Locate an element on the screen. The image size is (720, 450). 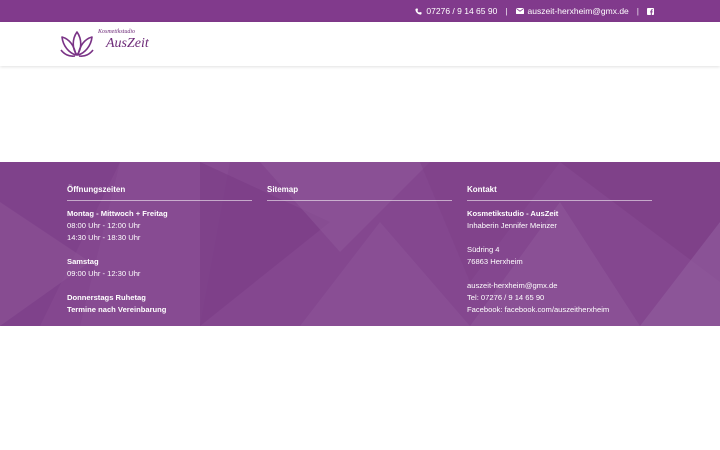
footer-contact-heading: Kontakt is located at coordinates (559, 192).